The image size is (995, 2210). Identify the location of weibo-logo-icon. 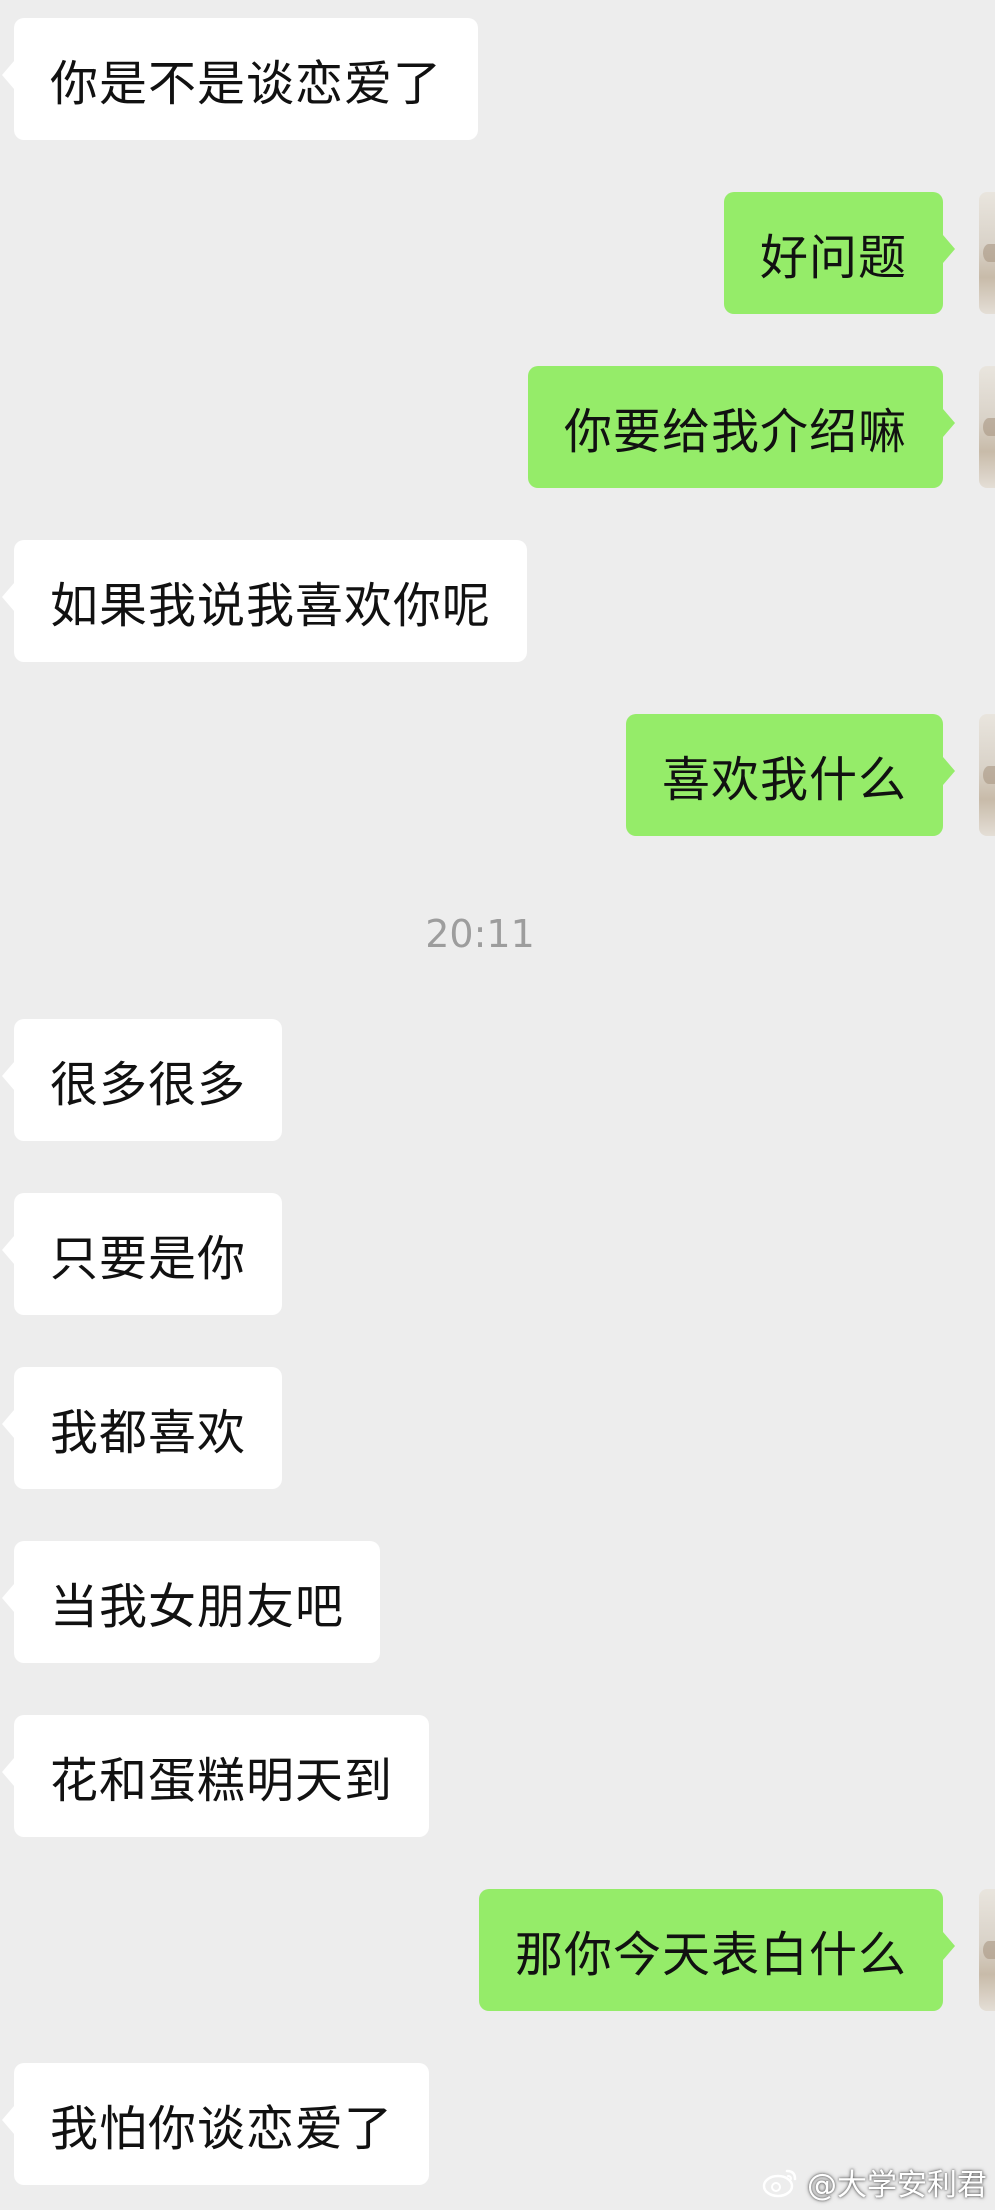
(779, 2183).